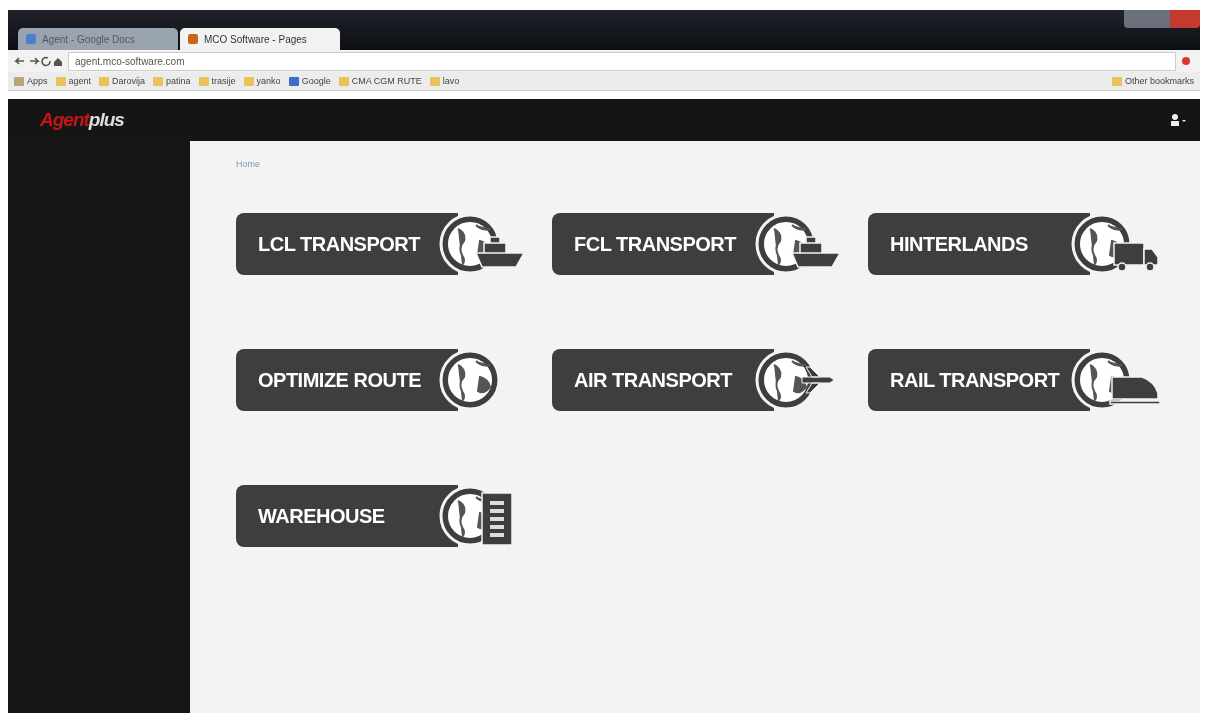  Describe the element at coordinates (73, 81) in the screenshot. I see `bookmark: agent` at that location.